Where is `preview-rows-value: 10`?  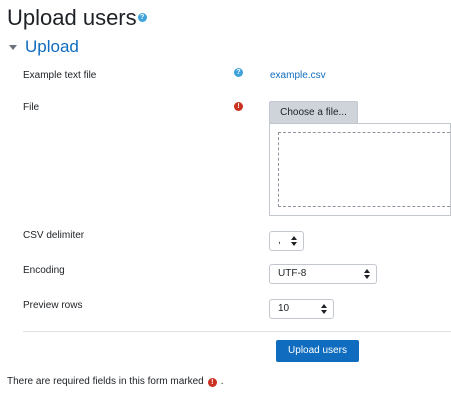
preview-rows-value: 10 is located at coordinates (284, 308).